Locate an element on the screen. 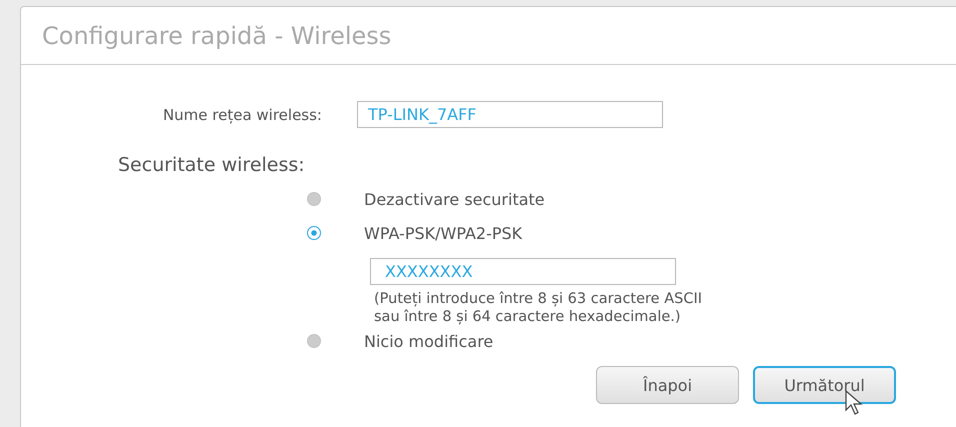 The image size is (956, 427). cursor-icon is located at coordinates (854, 403).